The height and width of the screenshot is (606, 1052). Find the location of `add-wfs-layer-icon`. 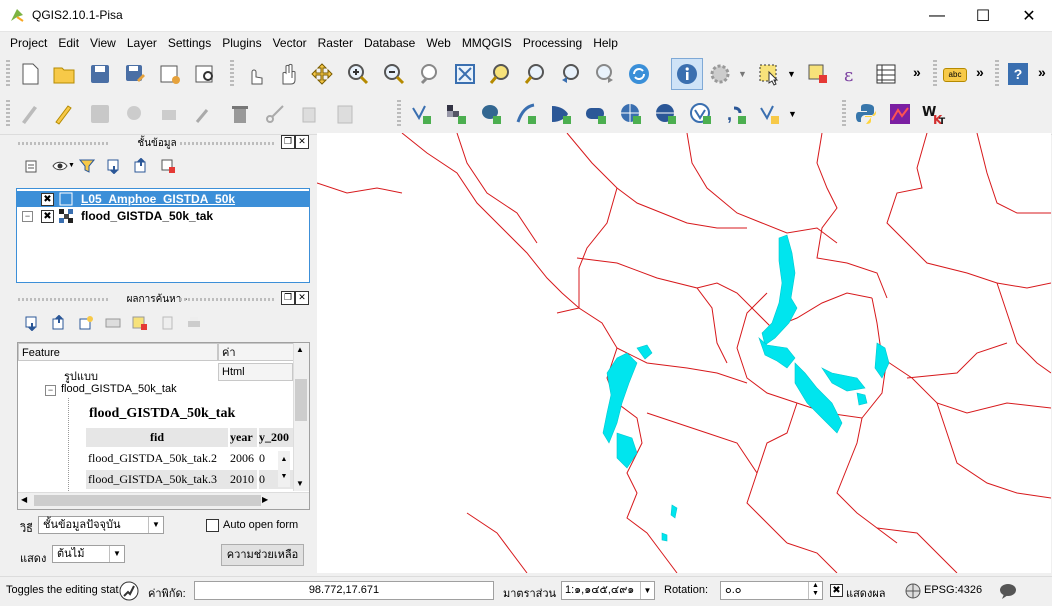

add-wfs-layer-icon is located at coordinates (701, 114).